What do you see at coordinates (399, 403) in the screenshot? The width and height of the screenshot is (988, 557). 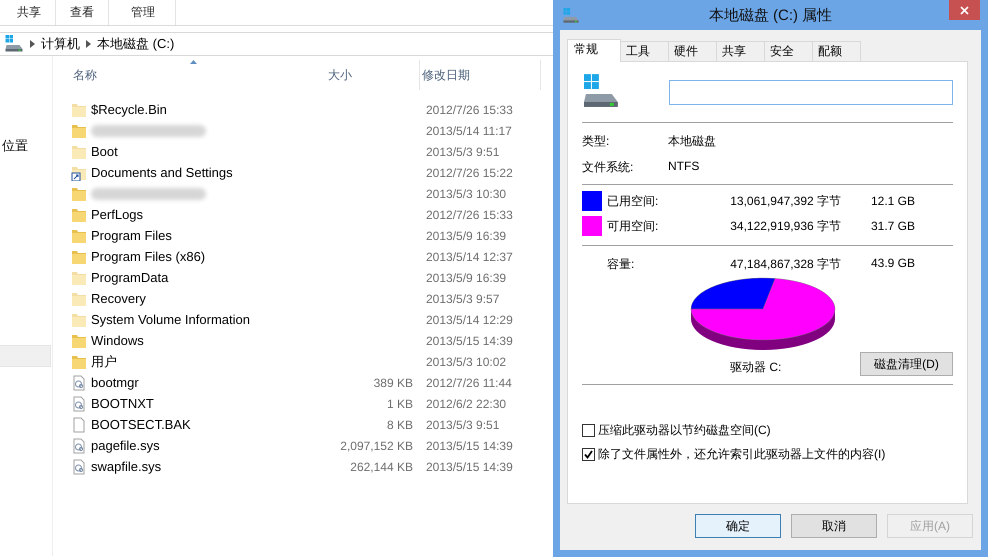 I see `file-size: 1 KB` at bounding box center [399, 403].